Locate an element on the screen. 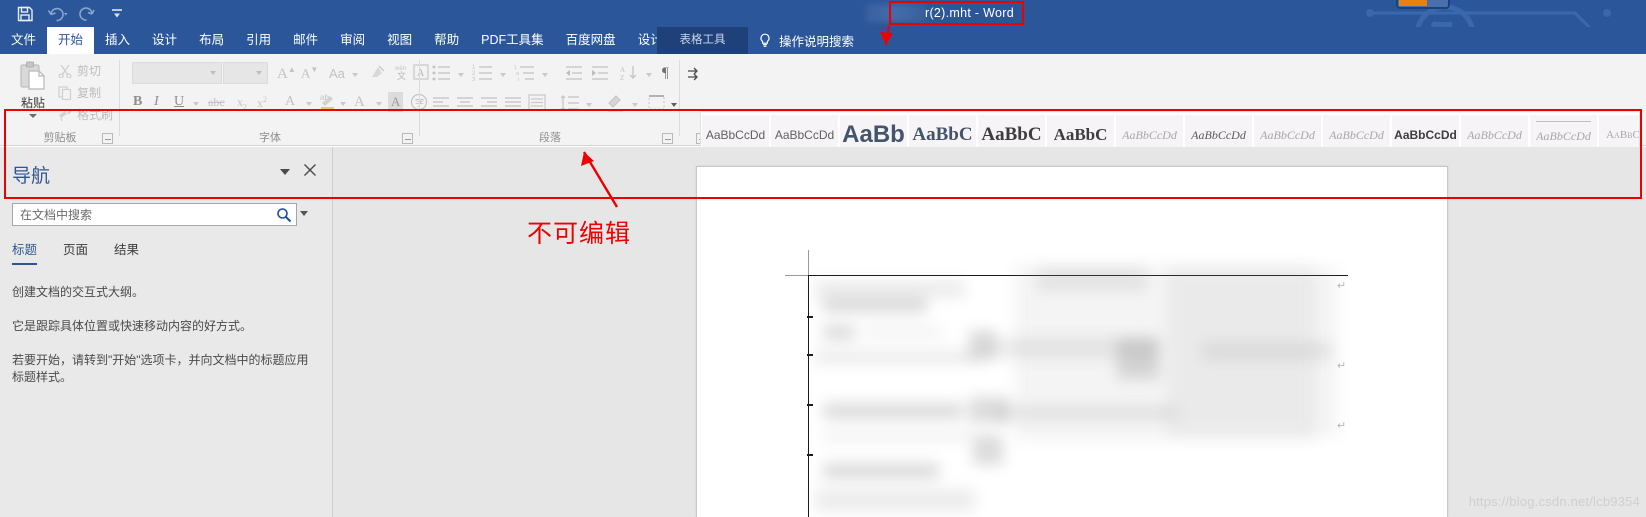  nav-tab-headings: 标题 is located at coordinates (25, 252).